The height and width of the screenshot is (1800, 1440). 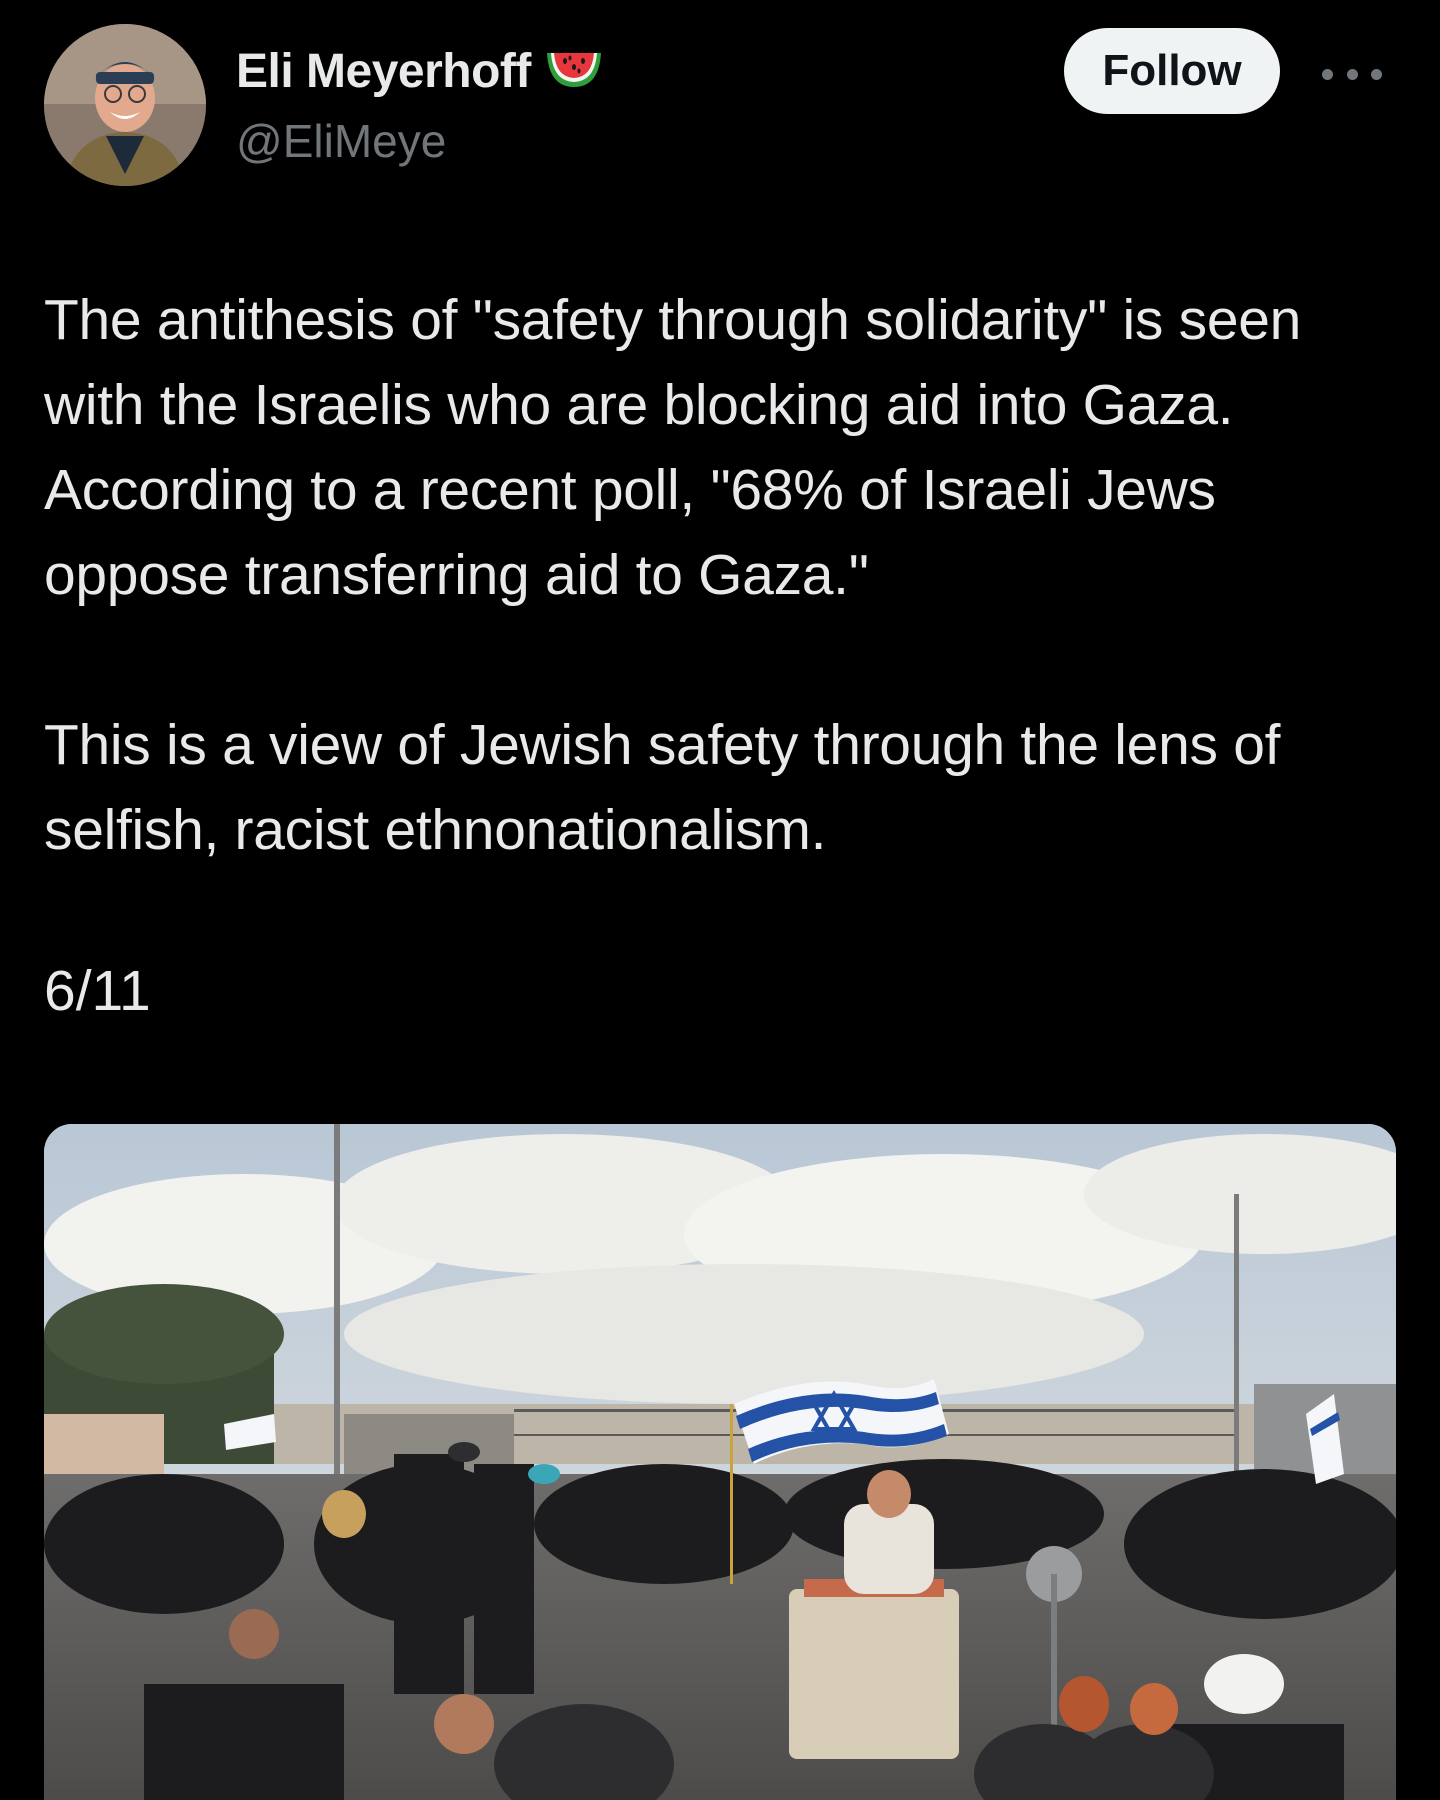 What do you see at coordinates (125, 105) in the screenshot?
I see `avatar` at bounding box center [125, 105].